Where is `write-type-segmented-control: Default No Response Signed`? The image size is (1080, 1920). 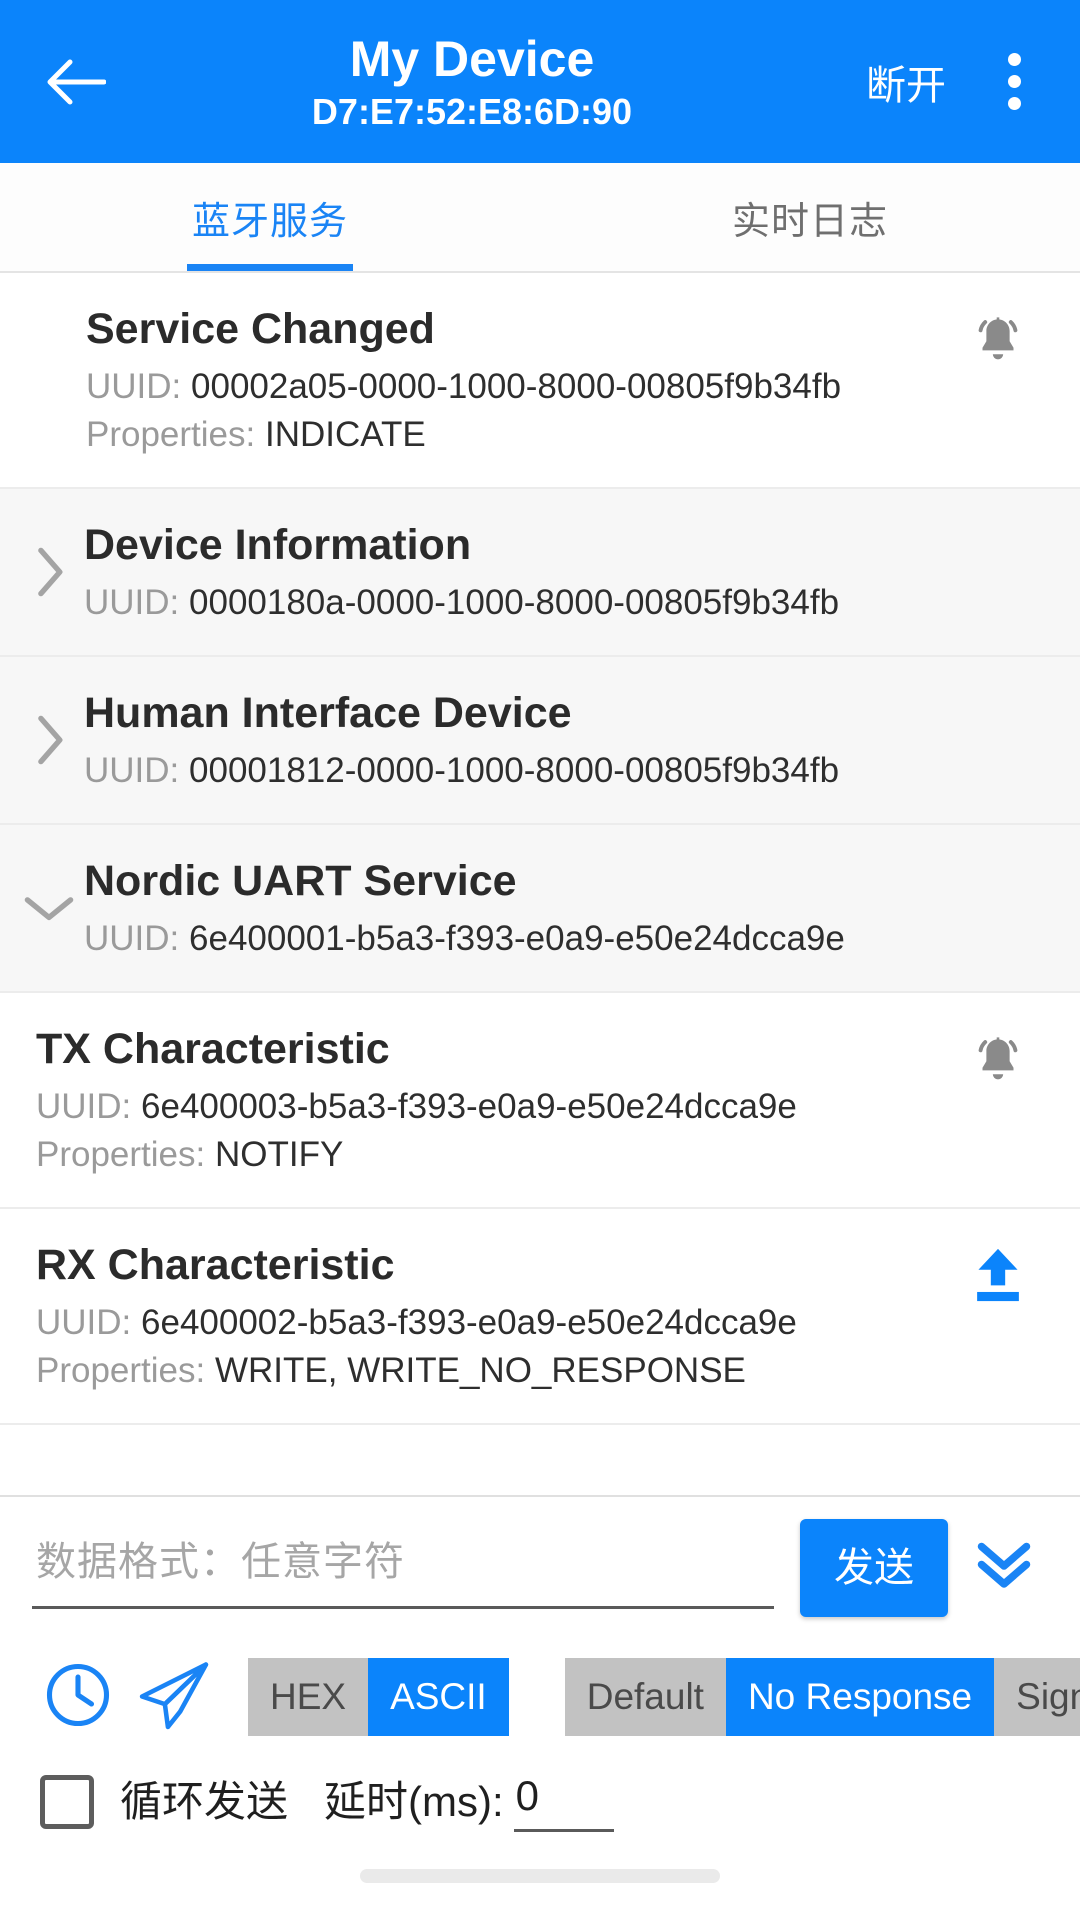
write-type-segmented-control: Default No Response Signed is located at coordinates (822, 1697).